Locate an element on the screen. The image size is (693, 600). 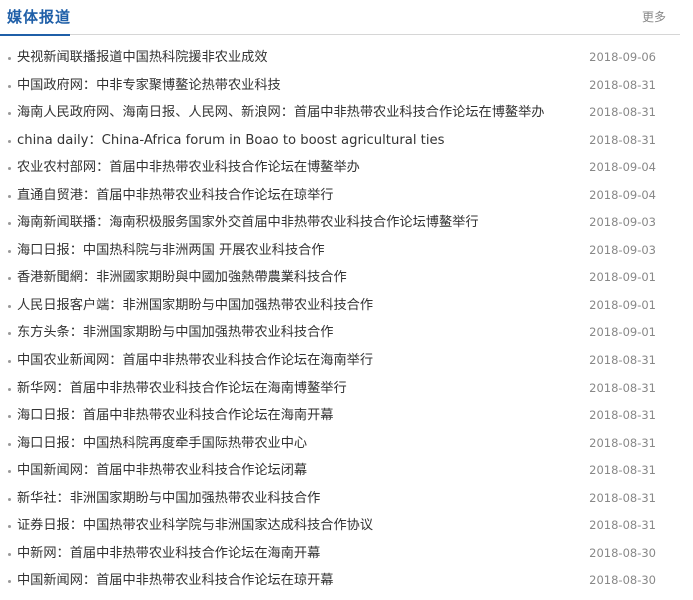
news-date: 2018-09-06 is located at coordinates (622, 57).